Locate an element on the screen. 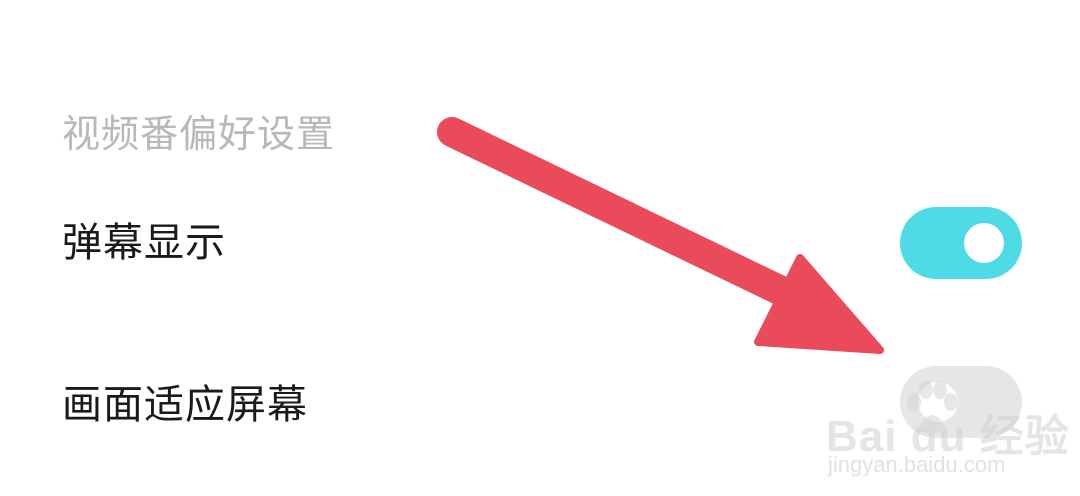 The width and height of the screenshot is (1080, 496). toggle-knob is located at coordinates (984, 243).